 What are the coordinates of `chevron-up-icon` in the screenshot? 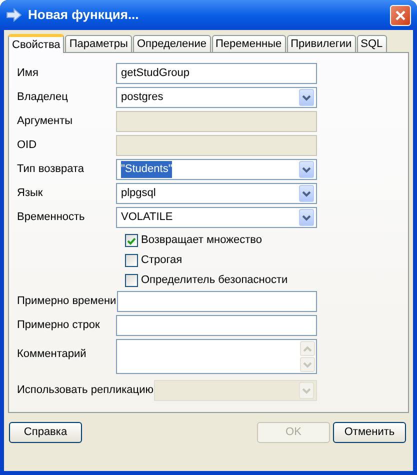 It's located at (307, 349).